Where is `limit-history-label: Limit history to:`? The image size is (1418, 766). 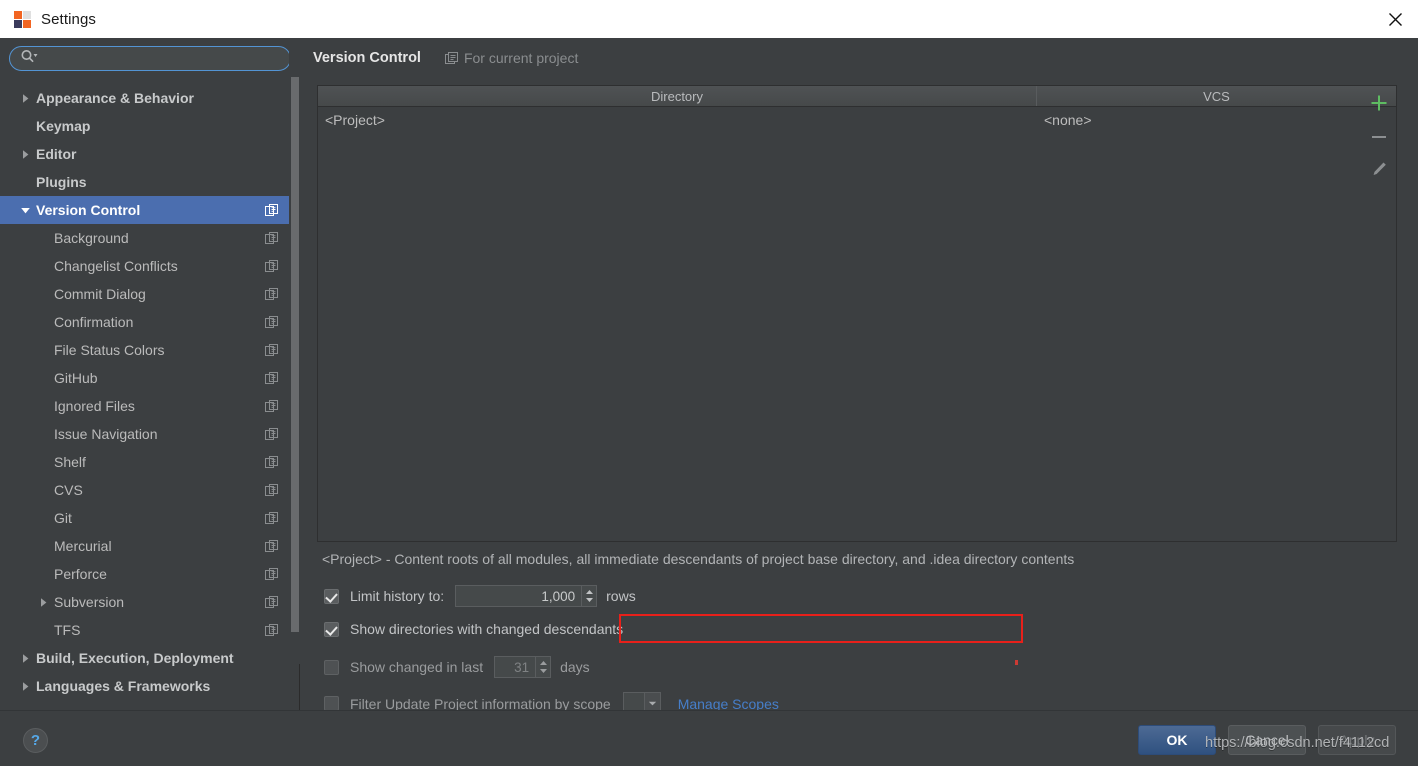
limit-history-label: Limit history to: is located at coordinates (397, 596).